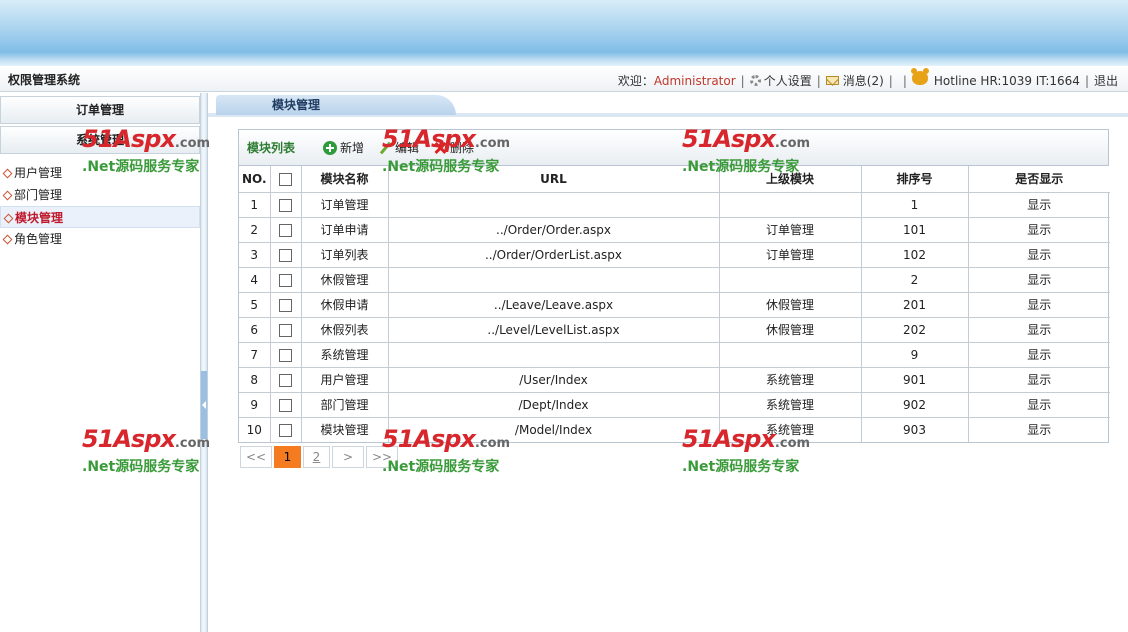 The width and height of the screenshot is (1128, 632). Describe the element at coordinates (344, 279) in the screenshot. I see `cell-name: 休假管理` at that location.